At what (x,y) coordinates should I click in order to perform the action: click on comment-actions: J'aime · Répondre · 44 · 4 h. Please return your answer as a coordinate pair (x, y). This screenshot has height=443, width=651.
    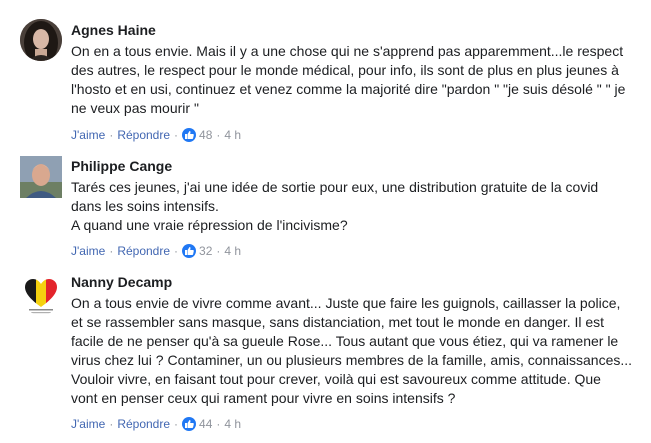
    Looking at the image, I should click on (156, 424).